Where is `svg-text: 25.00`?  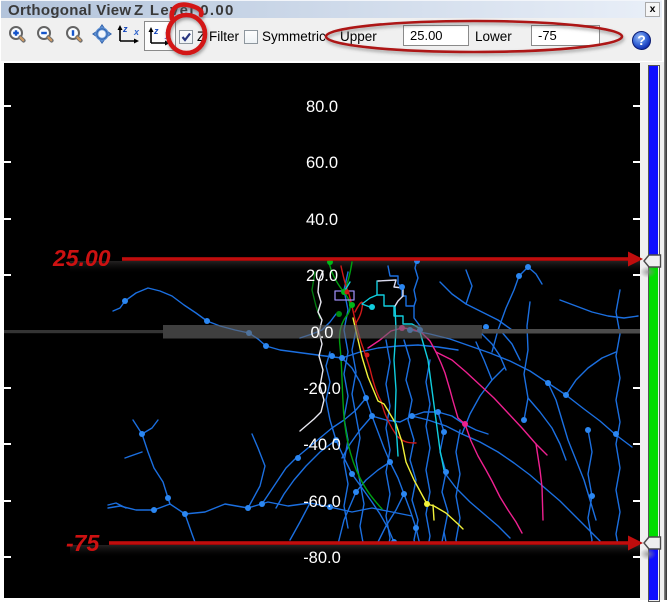
svg-text: 25.00 is located at coordinates (81, 258).